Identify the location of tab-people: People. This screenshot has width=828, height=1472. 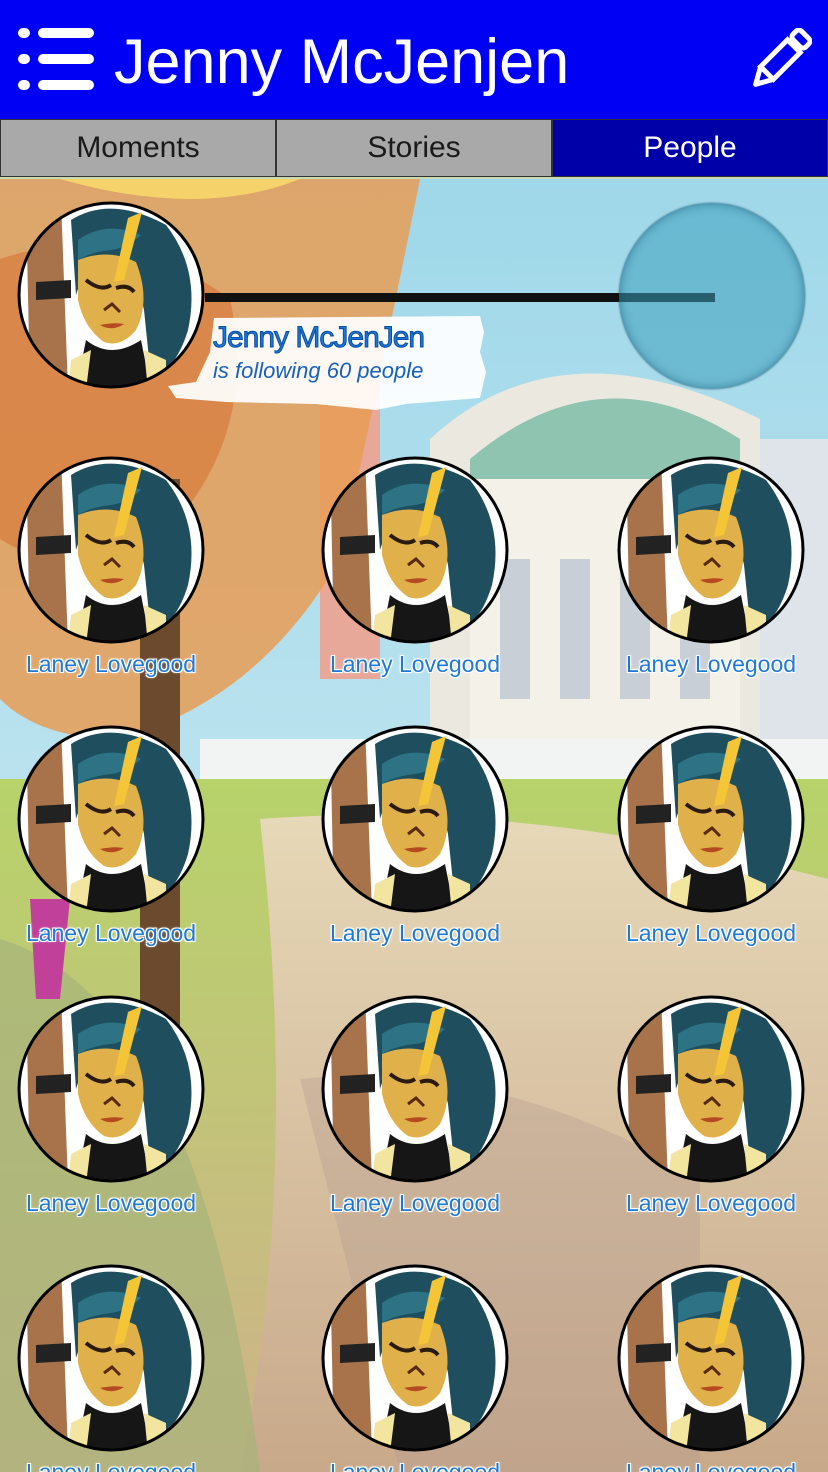
(690, 148).